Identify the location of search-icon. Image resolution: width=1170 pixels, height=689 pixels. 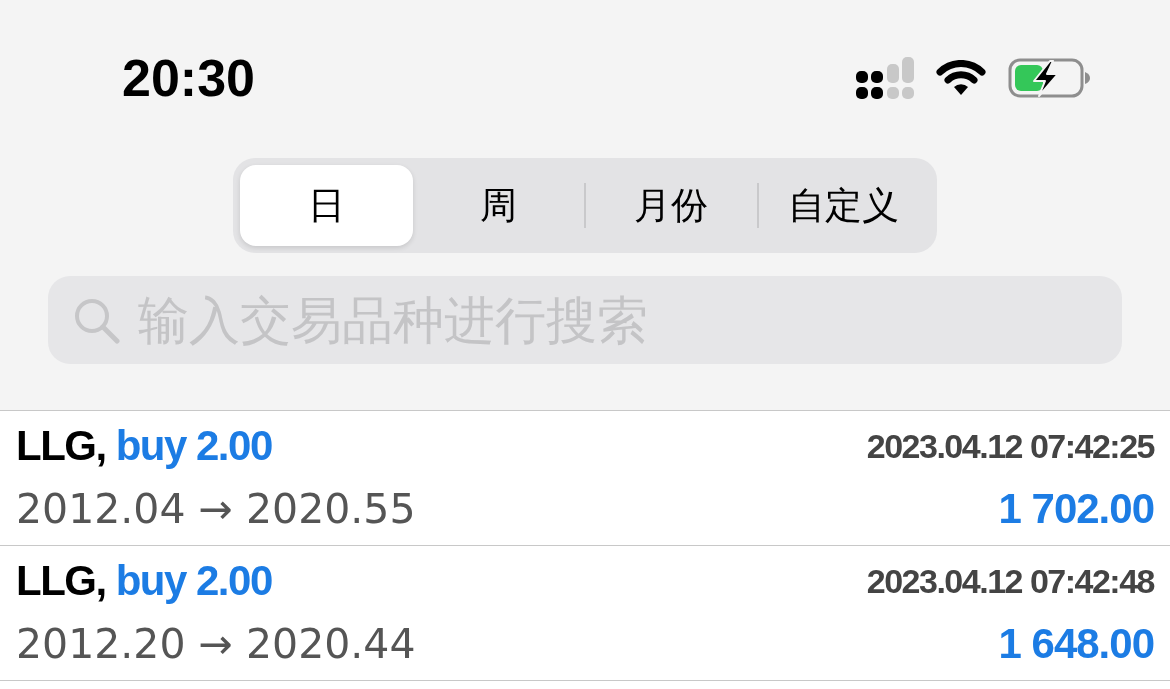
(96, 320).